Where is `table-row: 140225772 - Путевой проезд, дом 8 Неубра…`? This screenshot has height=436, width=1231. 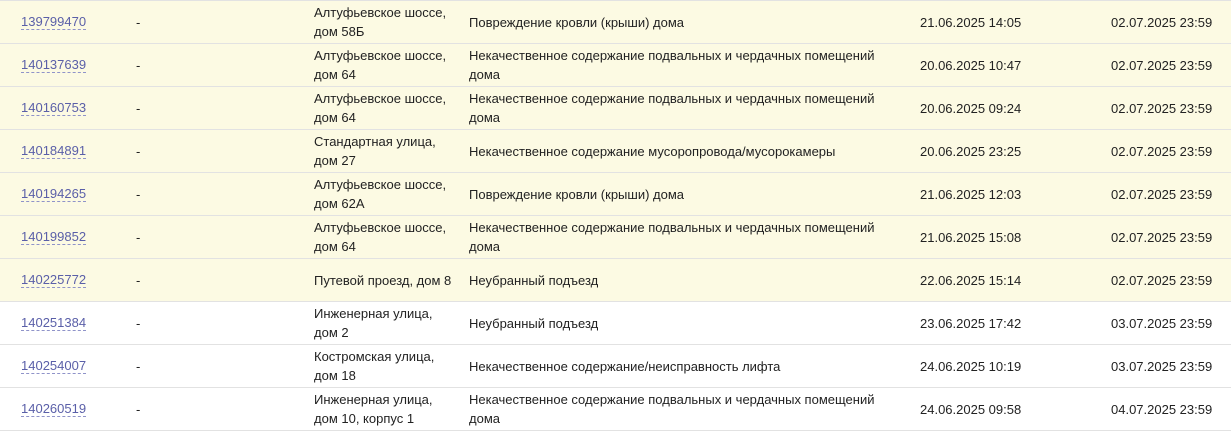
table-row: 140225772 - Путевой проезд, дом 8 Неубра… is located at coordinates (615, 280).